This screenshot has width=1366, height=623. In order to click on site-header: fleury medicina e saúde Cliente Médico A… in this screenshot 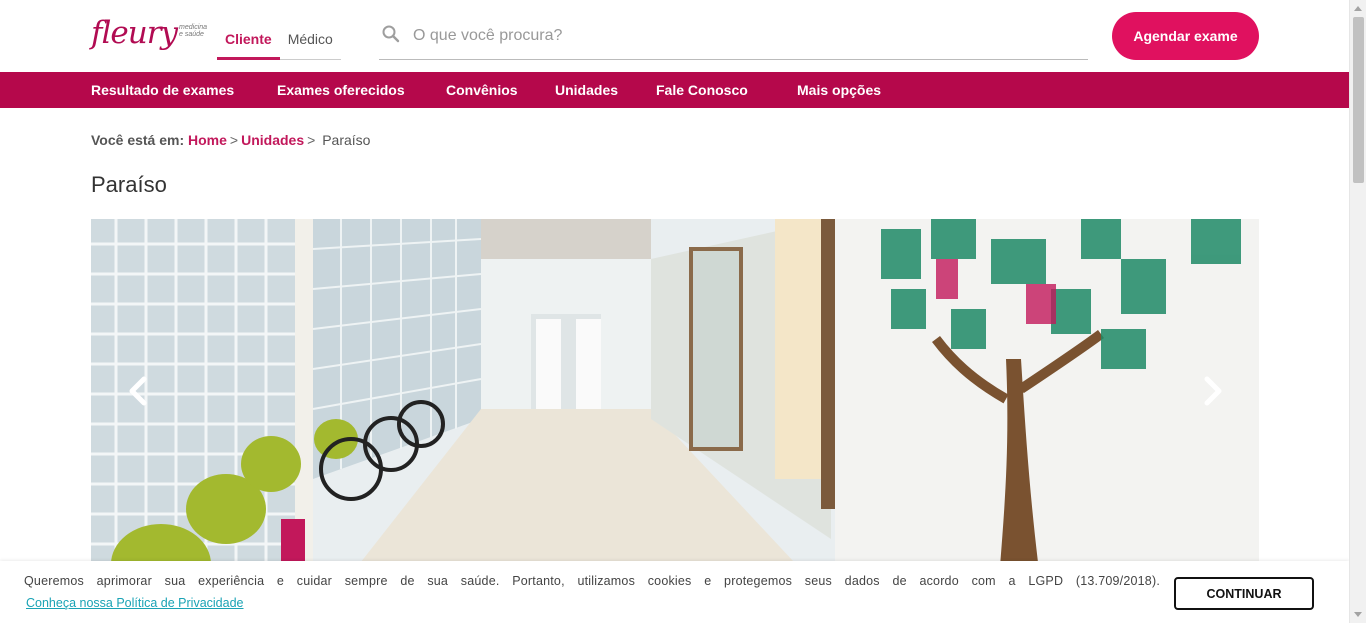, I will do `click(674, 36)`.